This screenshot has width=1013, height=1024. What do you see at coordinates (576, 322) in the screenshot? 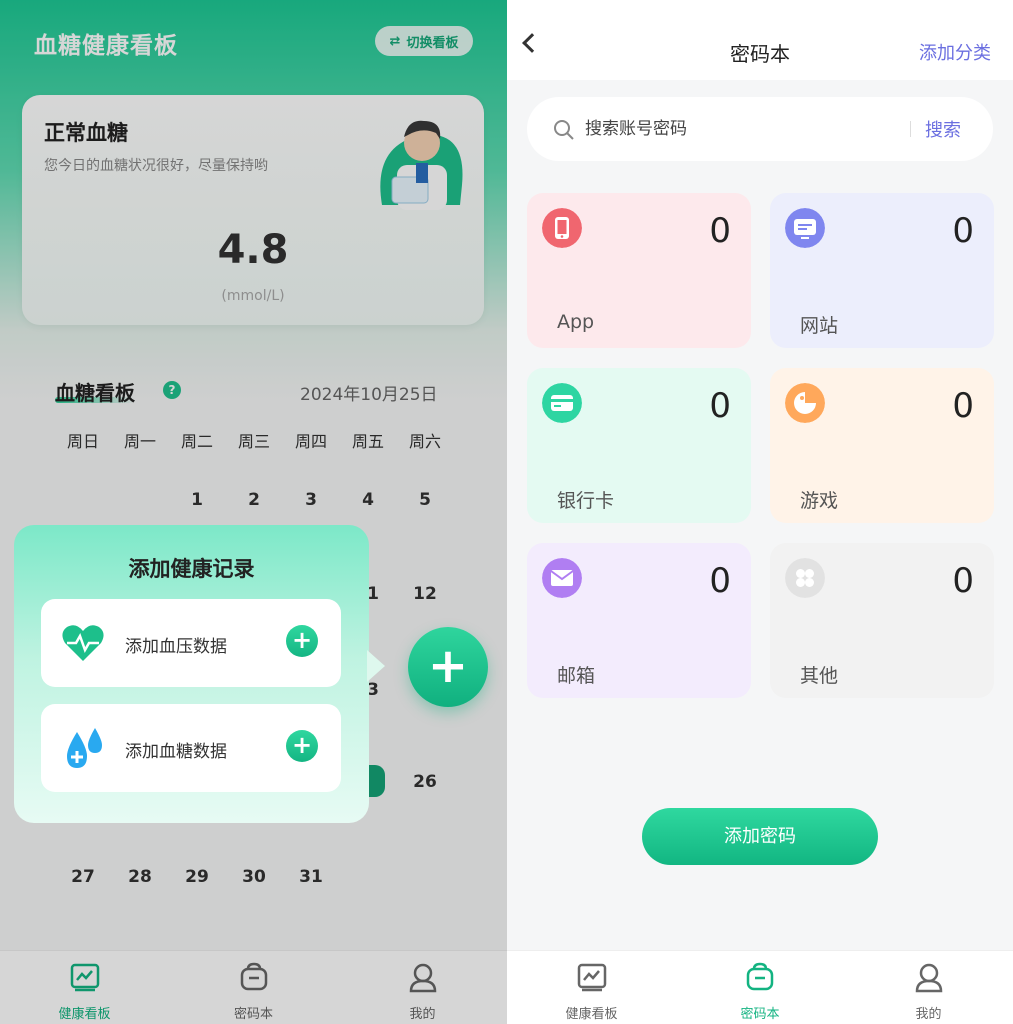
I see `category-name: App` at bounding box center [576, 322].